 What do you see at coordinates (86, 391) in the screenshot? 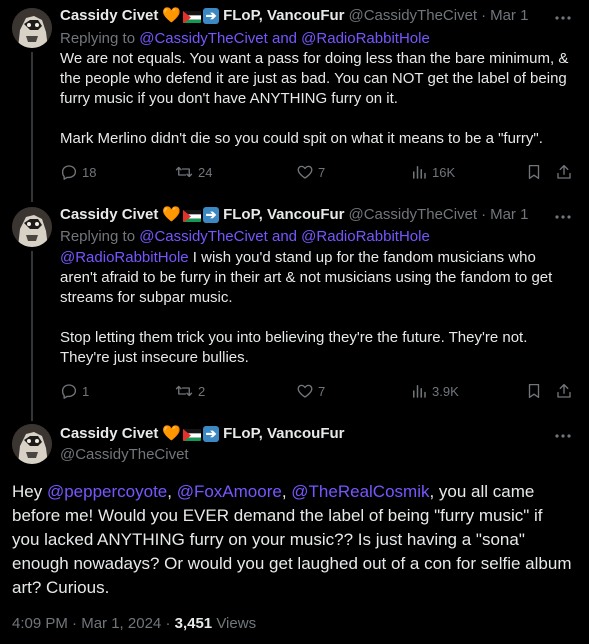
I see `reply-count: 1` at bounding box center [86, 391].